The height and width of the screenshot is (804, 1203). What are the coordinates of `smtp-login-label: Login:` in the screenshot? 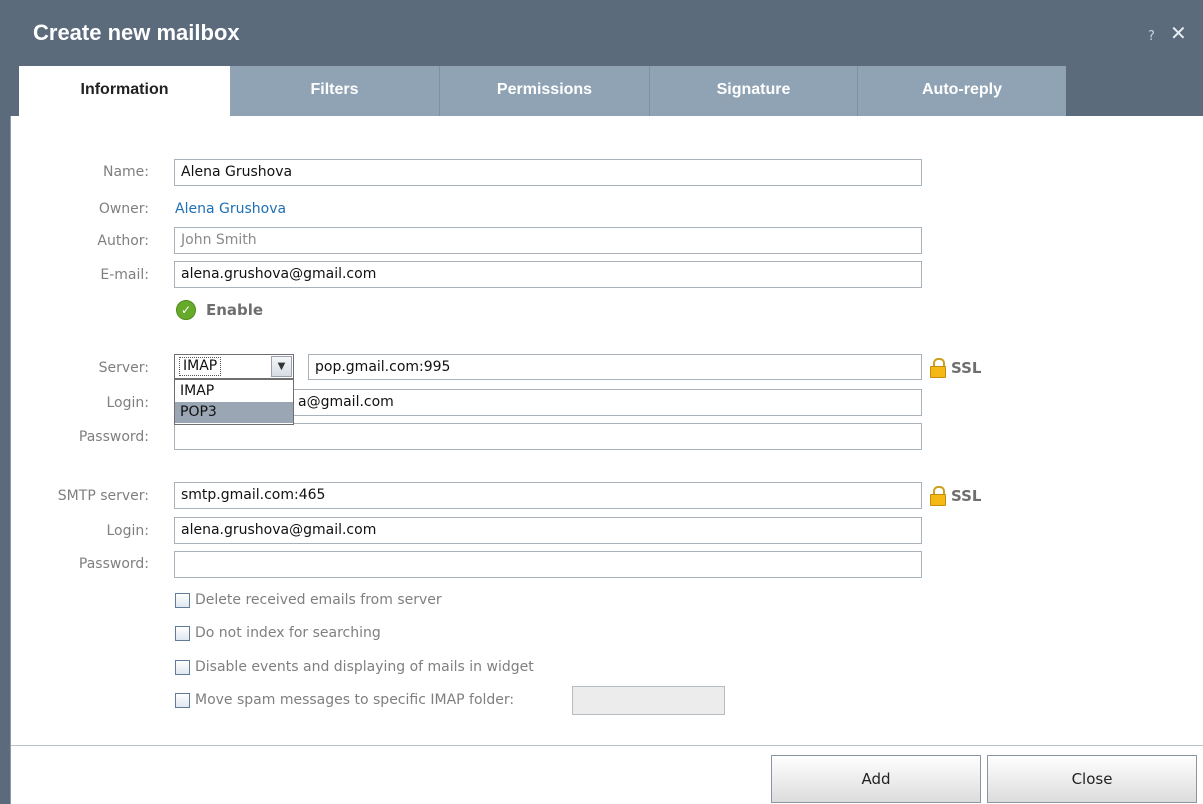 It's located at (128, 531).